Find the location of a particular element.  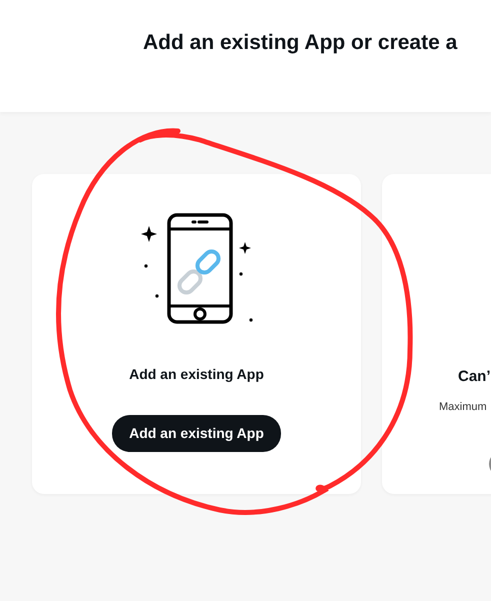

card-title: Add an existing App is located at coordinates (196, 374).